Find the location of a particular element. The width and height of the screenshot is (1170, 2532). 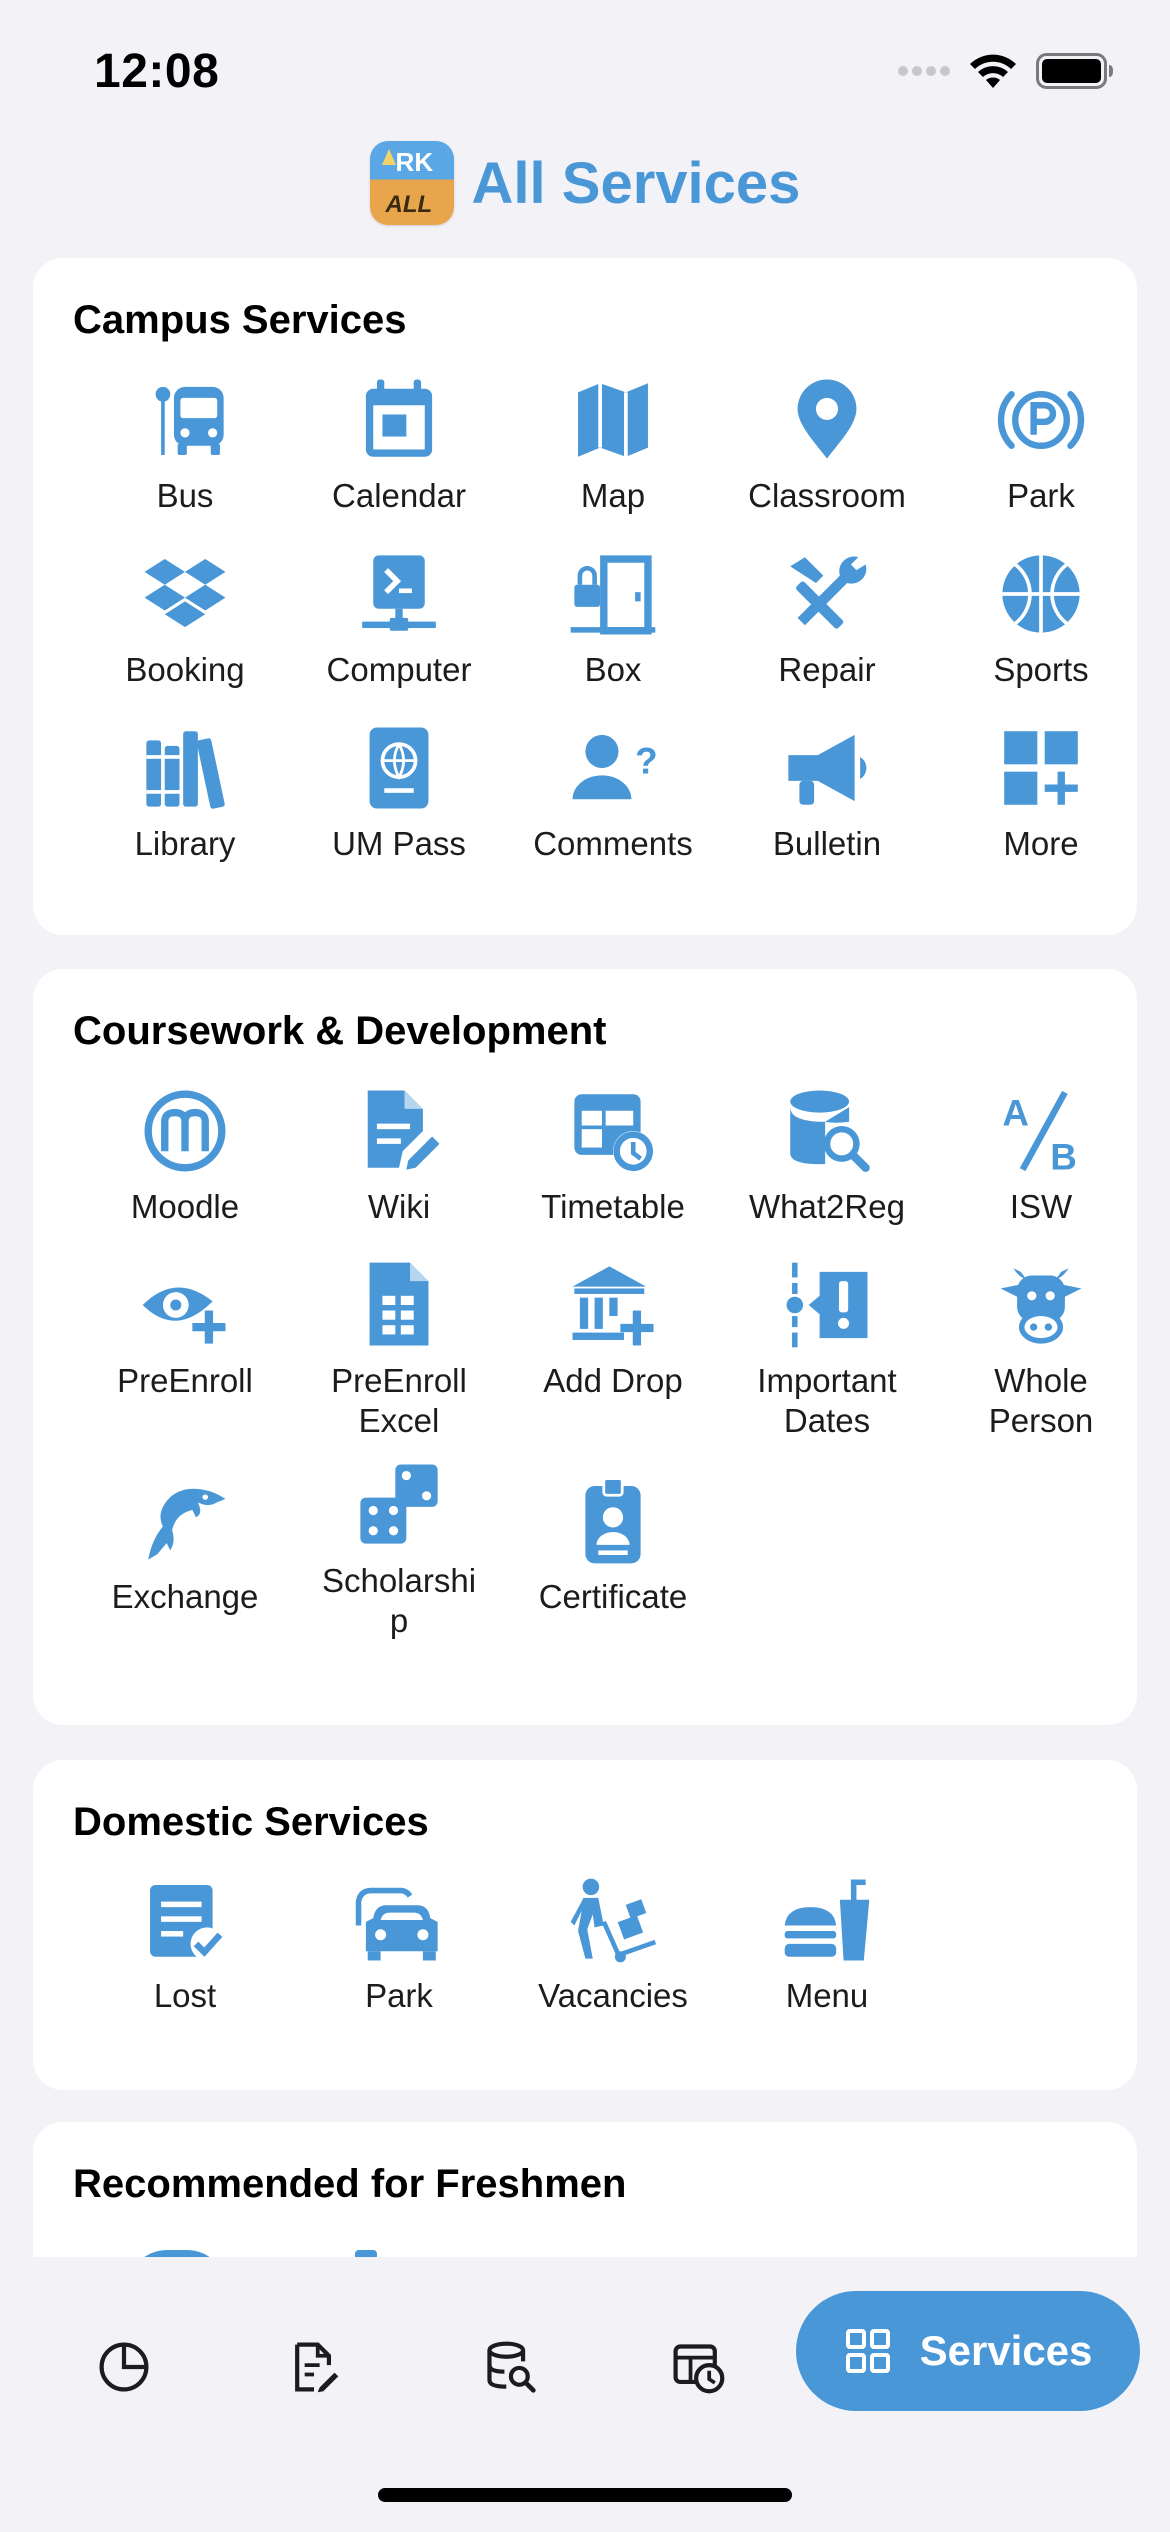

map-icon is located at coordinates (613, 420).